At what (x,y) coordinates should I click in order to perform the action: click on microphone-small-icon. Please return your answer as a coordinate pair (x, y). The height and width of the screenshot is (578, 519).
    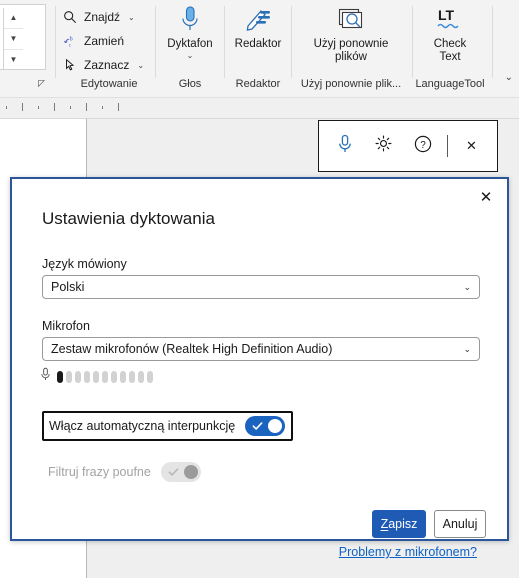
    Looking at the image, I should click on (45, 377).